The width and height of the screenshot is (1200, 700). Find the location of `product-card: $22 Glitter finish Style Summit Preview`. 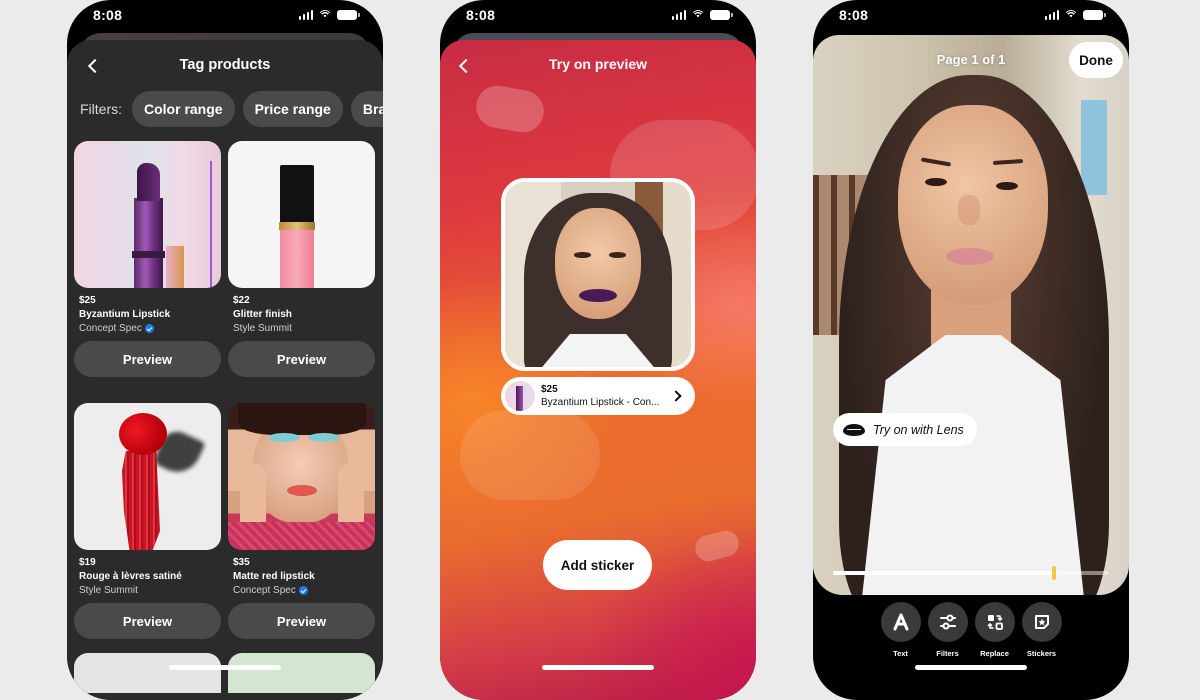

product-card: $22 Glitter finish Style Summit Preview is located at coordinates (301, 259).